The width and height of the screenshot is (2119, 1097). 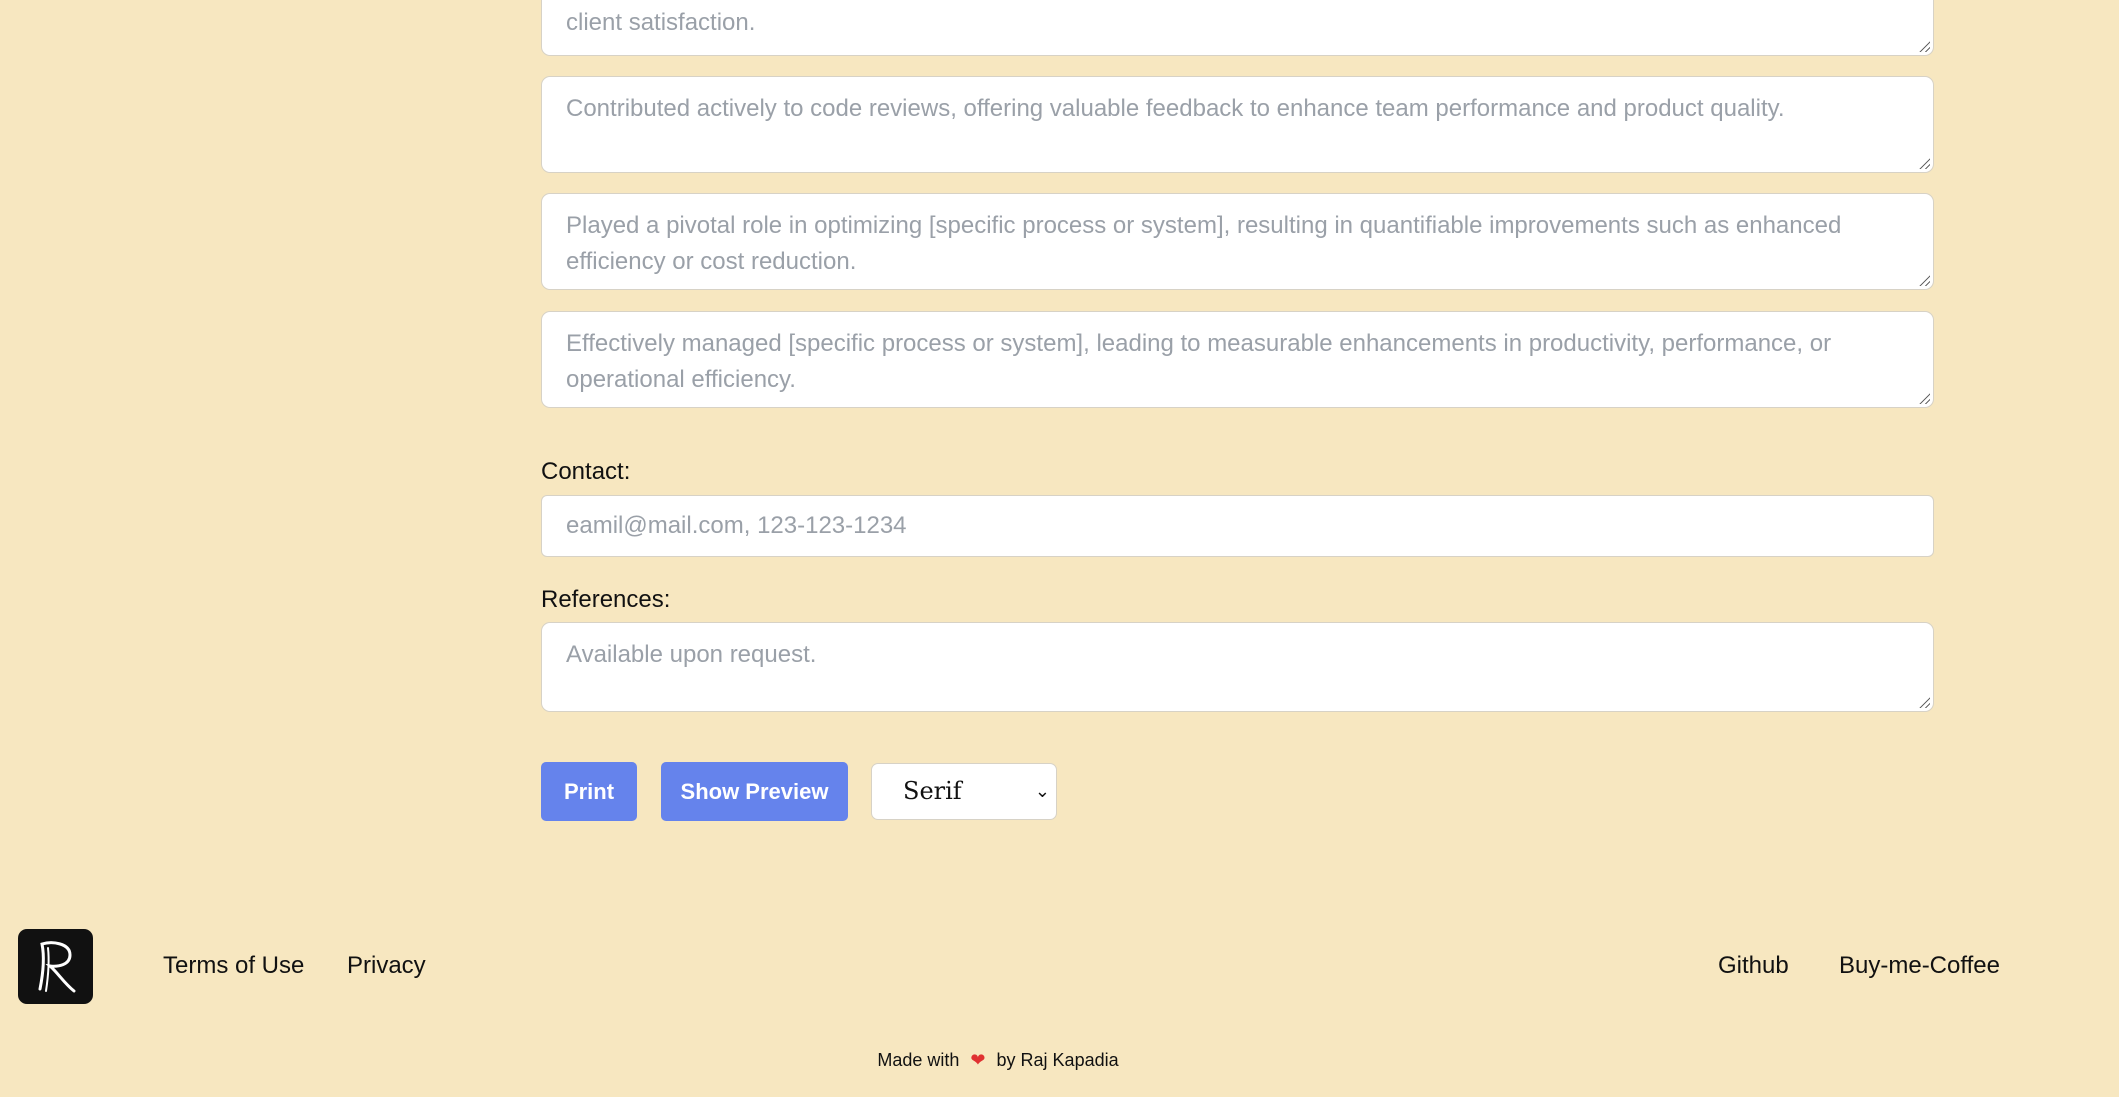 What do you see at coordinates (754, 791) in the screenshot?
I see `show-preview-button: Show Preview` at bounding box center [754, 791].